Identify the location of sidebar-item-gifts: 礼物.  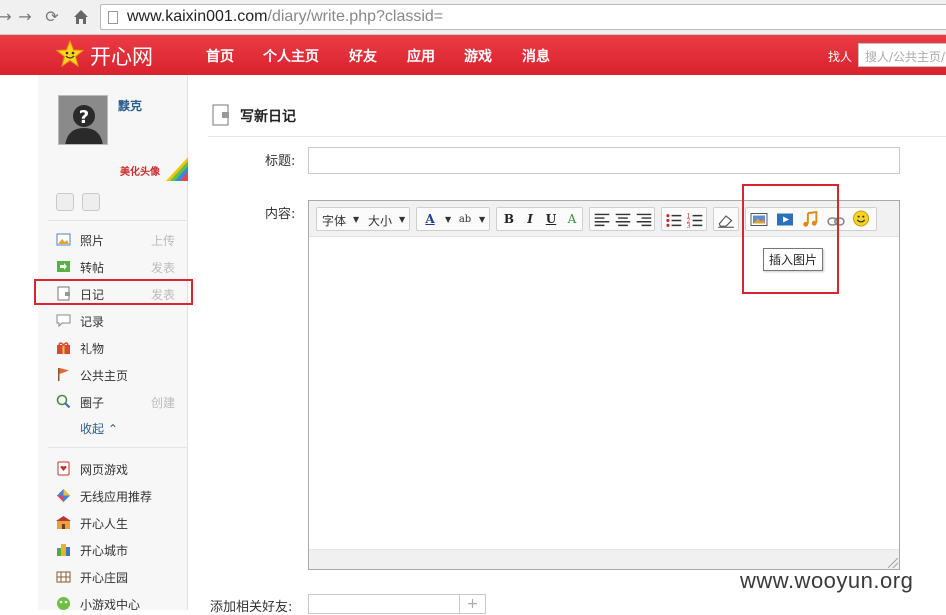
(119, 348).